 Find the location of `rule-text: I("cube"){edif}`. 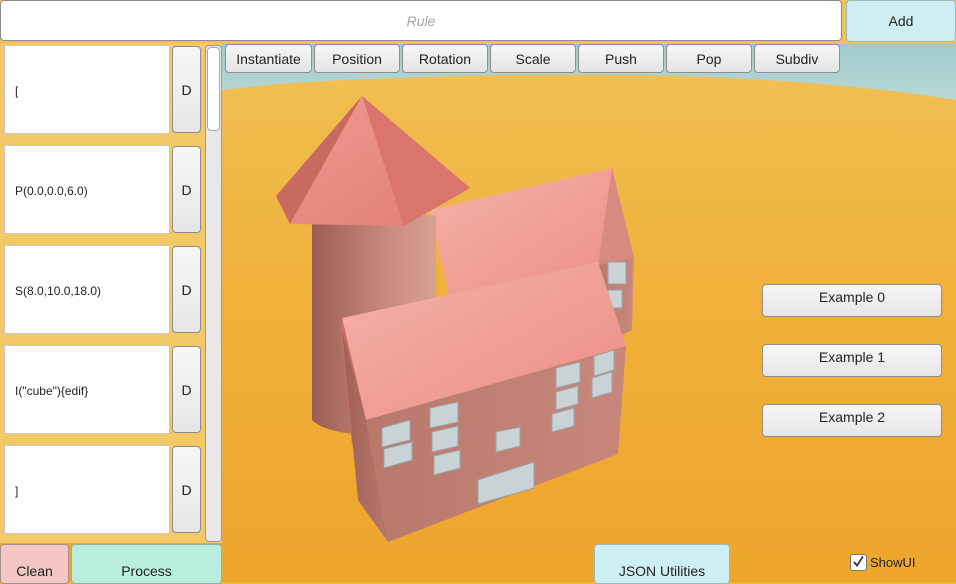

rule-text: I("cube"){edif} is located at coordinates (52, 390).